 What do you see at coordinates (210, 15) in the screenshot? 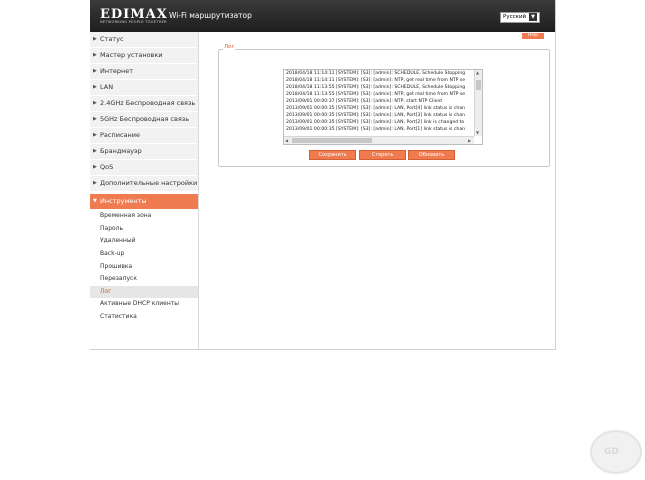
I see `app-title: Wi-Fi маршрутизатор` at bounding box center [210, 15].